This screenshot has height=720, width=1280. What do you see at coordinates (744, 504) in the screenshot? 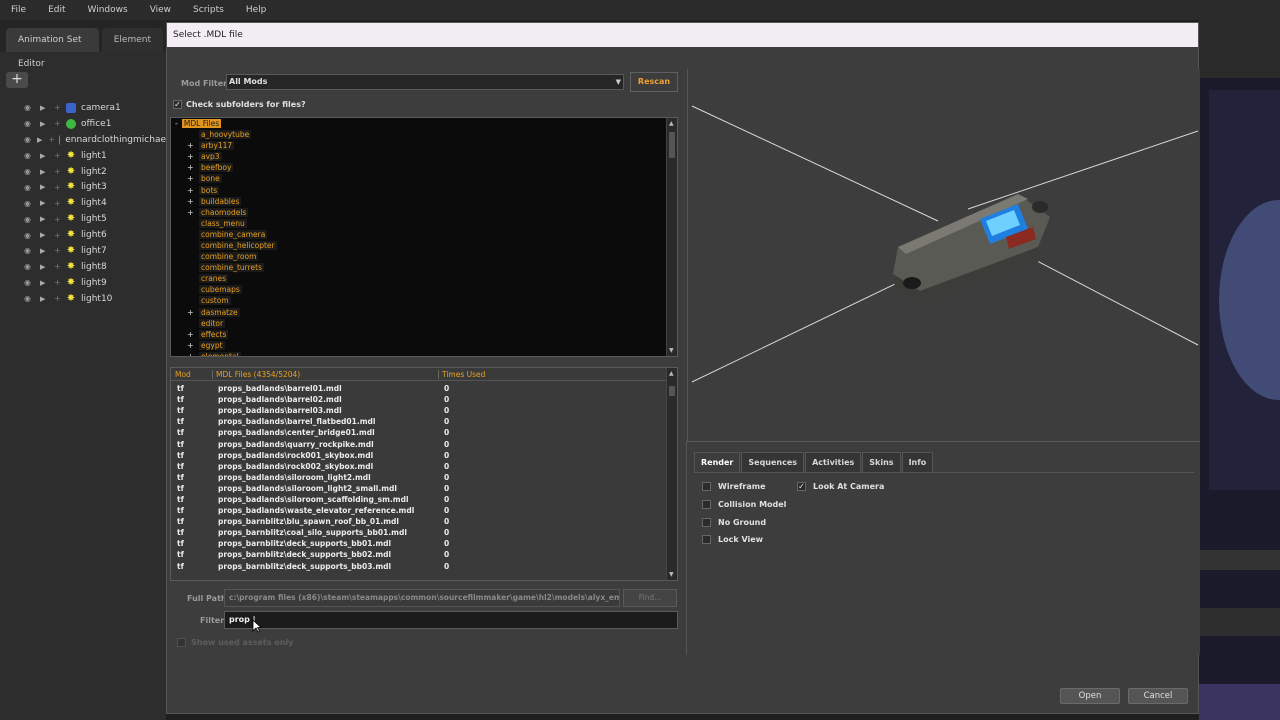
I see `option-collision-model: Collision Model` at bounding box center [744, 504].